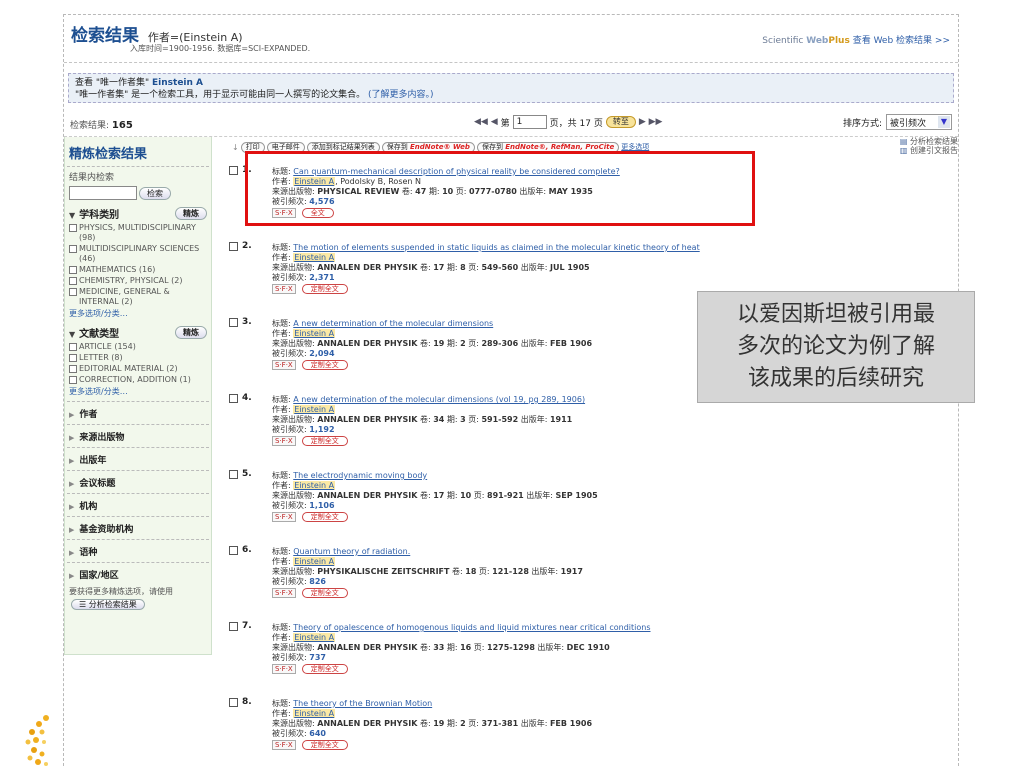  I want to click on record-title-link: The electrodynamic moving body, so click(360, 475).